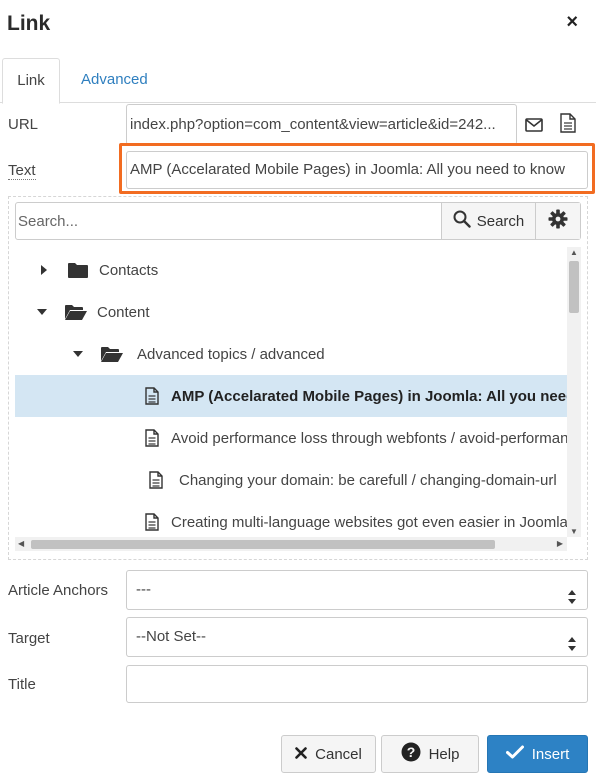 This screenshot has width=596, height=780. What do you see at coordinates (291, 270) in the screenshot?
I see `tree-item-contacts: Contacts` at bounding box center [291, 270].